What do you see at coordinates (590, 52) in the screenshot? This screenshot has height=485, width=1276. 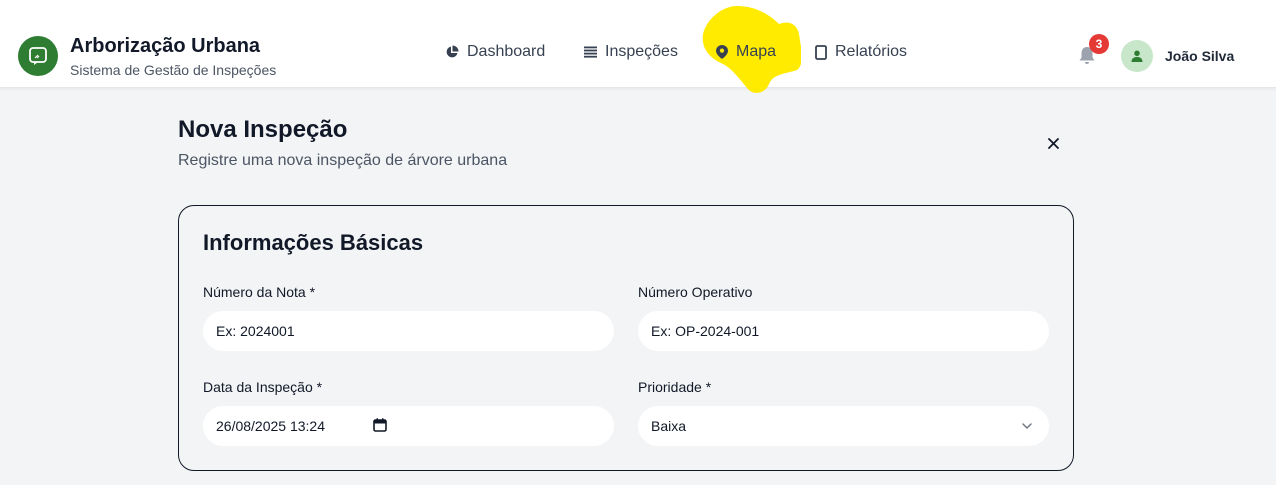 I see `list-icon` at bounding box center [590, 52].